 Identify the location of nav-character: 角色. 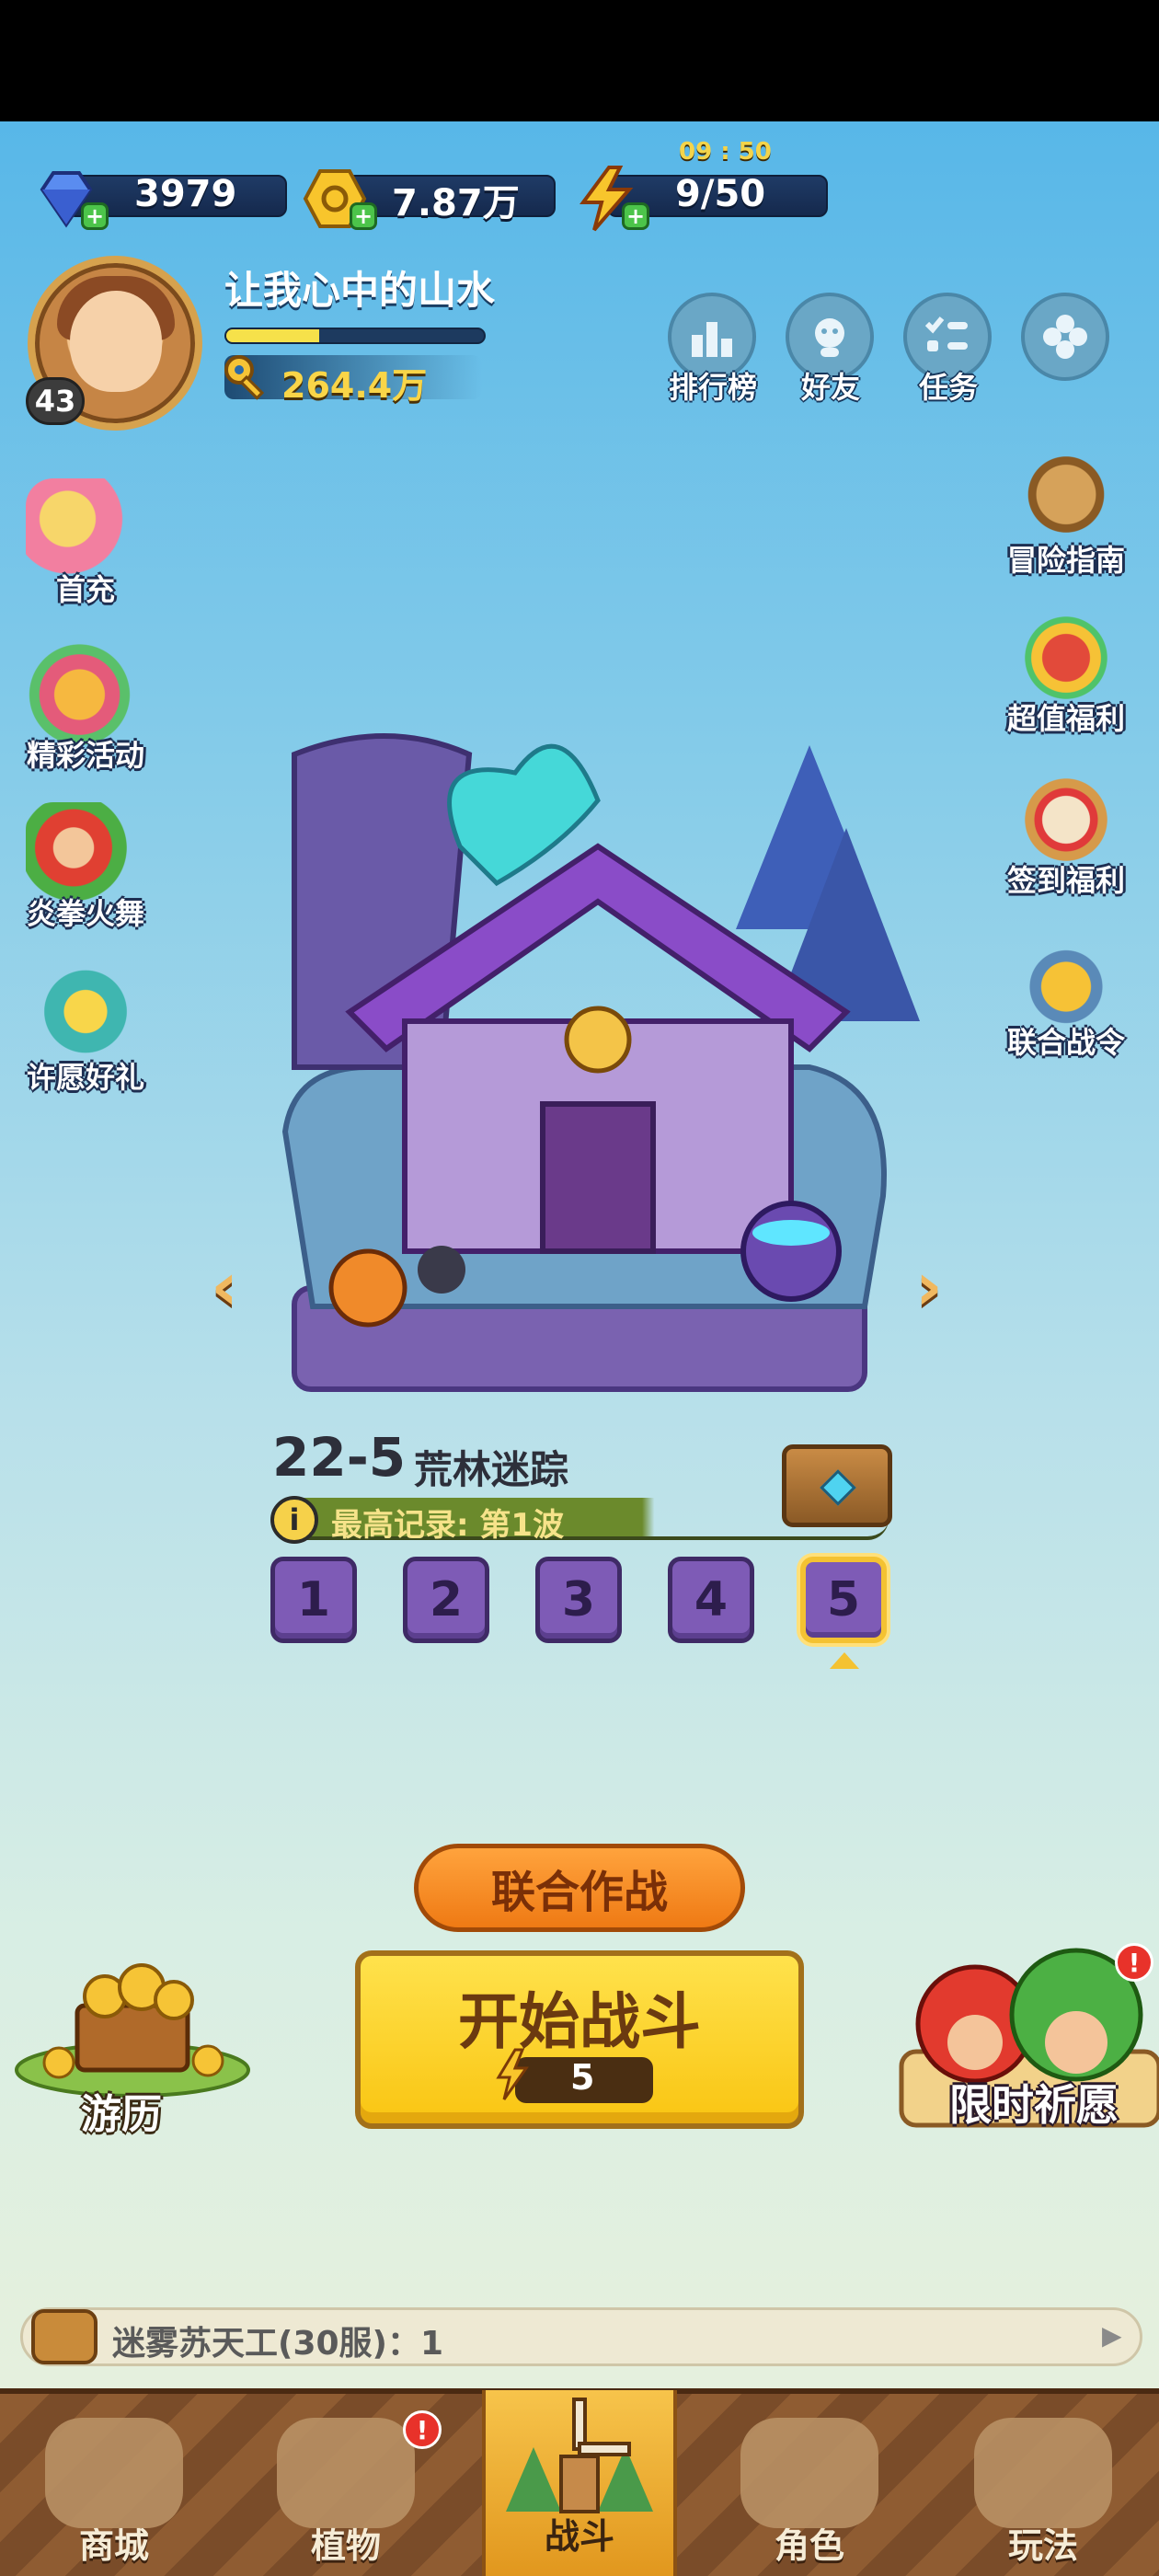
(809, 2485).